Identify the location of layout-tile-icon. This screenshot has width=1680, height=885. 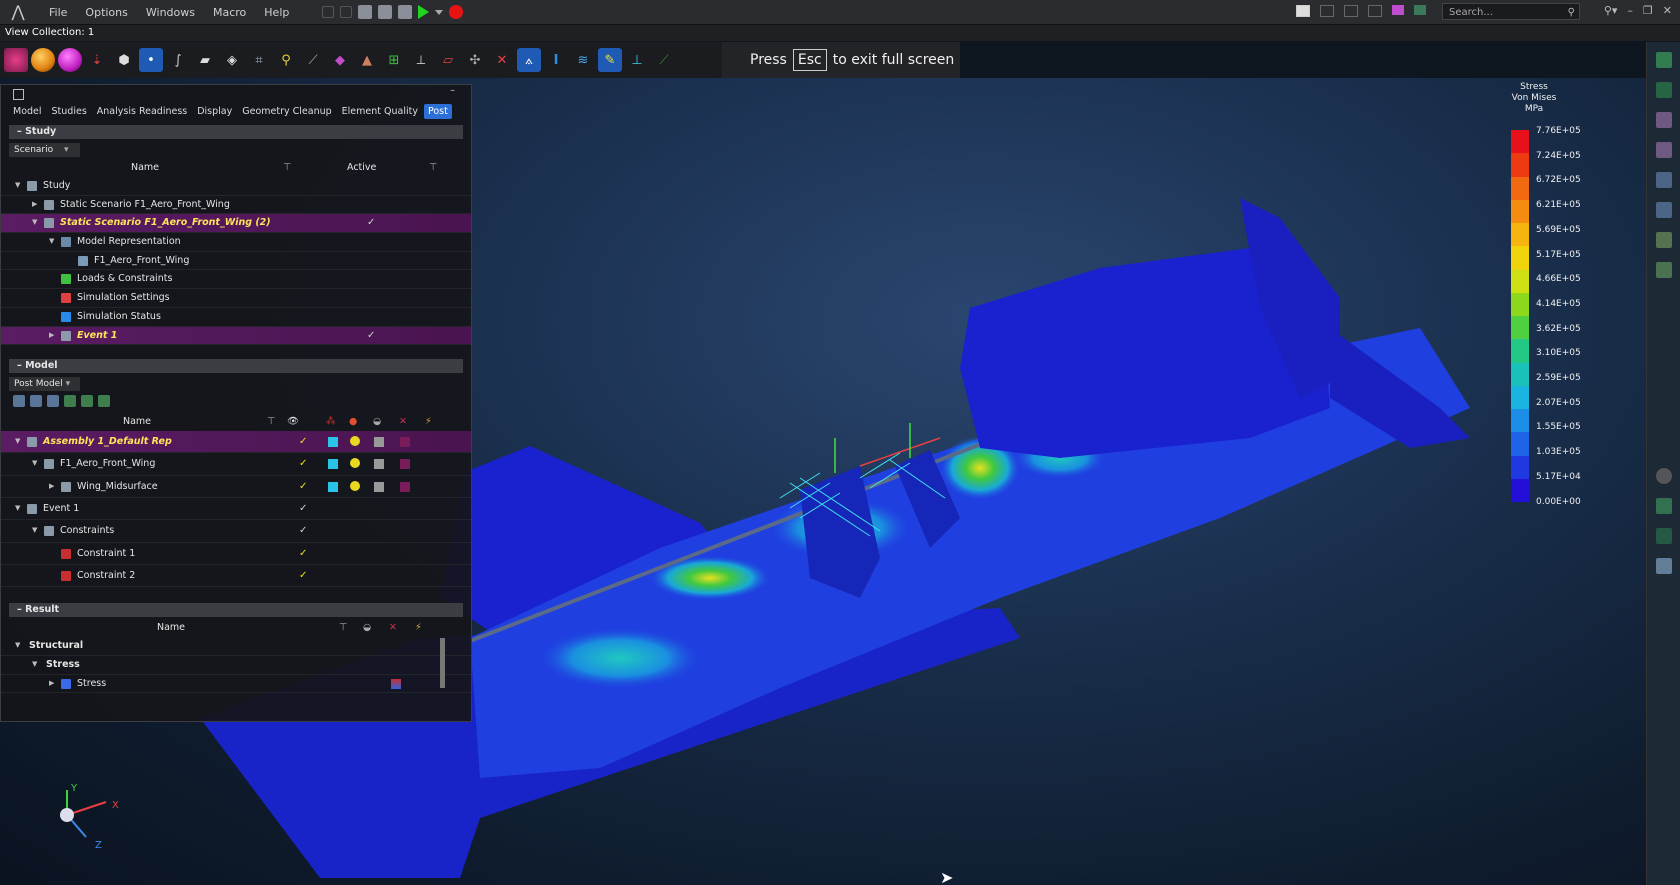
(1375, 11).